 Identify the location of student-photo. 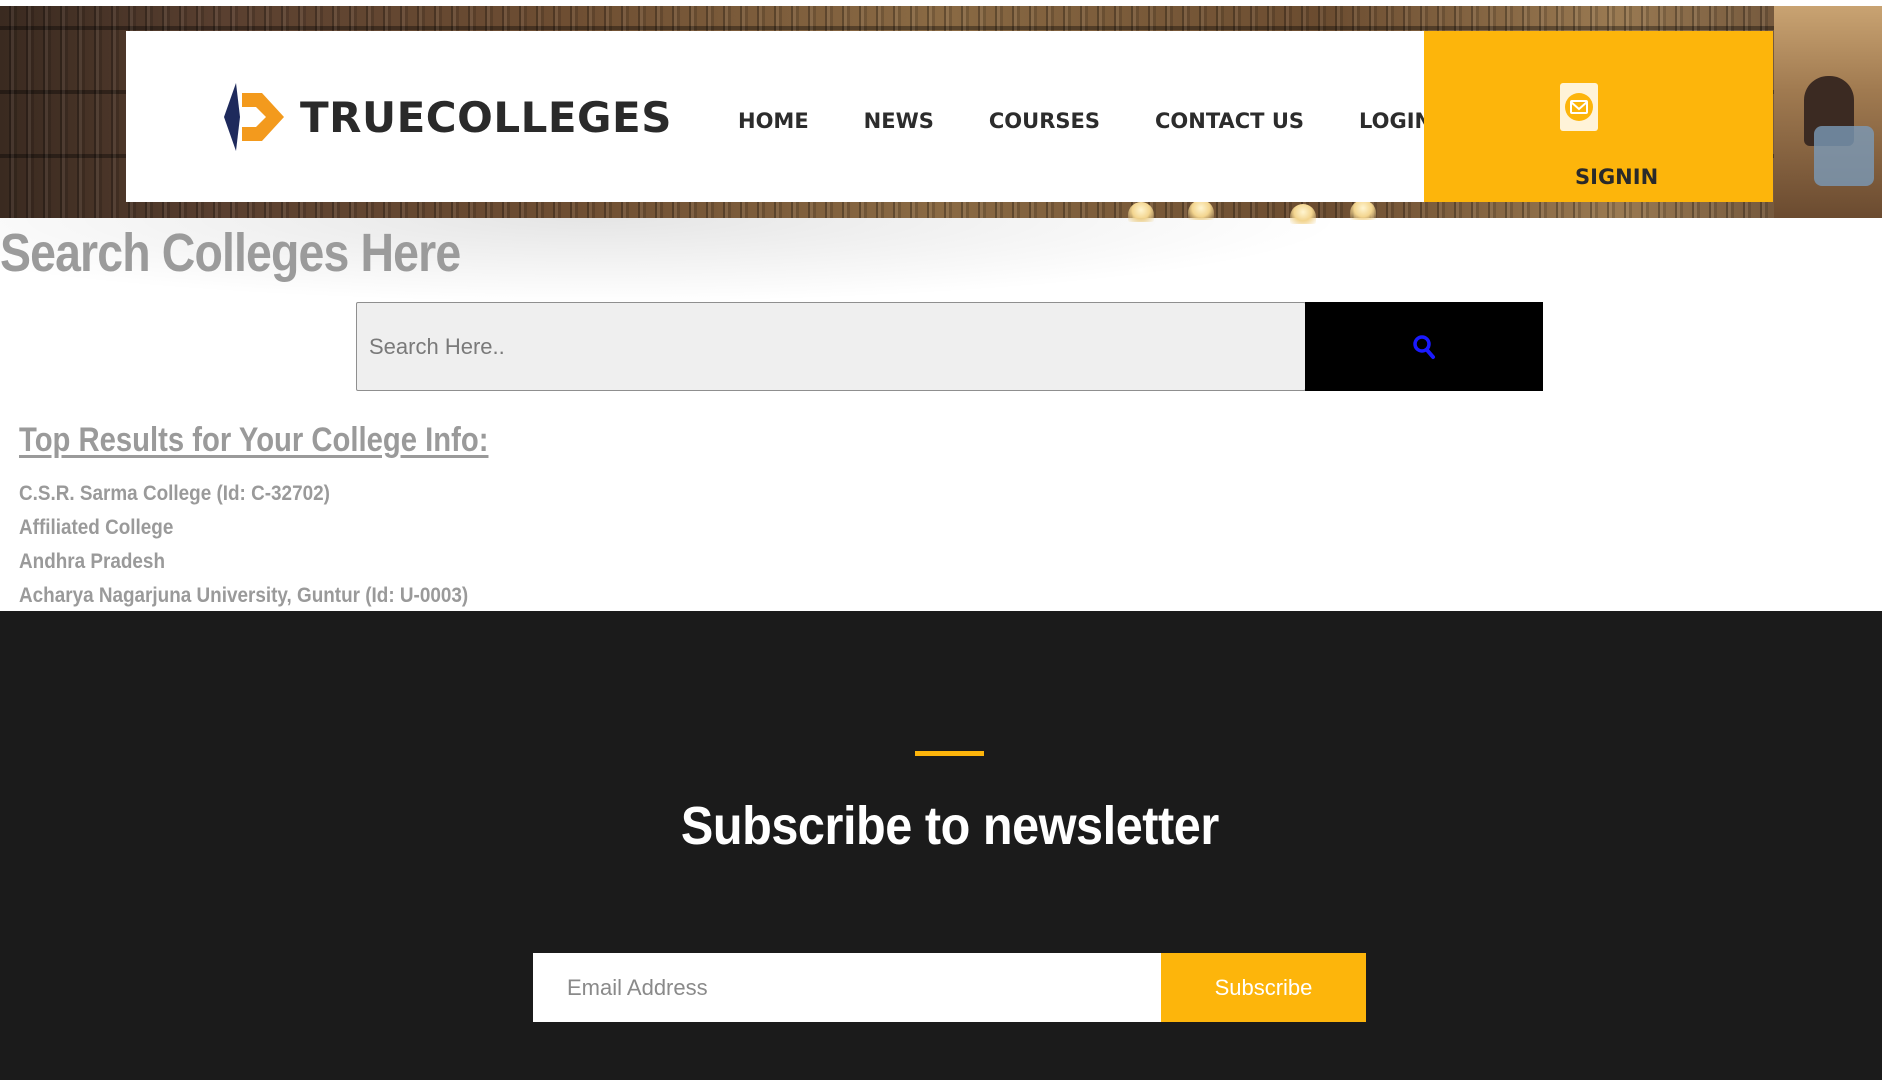
(1828, 112).